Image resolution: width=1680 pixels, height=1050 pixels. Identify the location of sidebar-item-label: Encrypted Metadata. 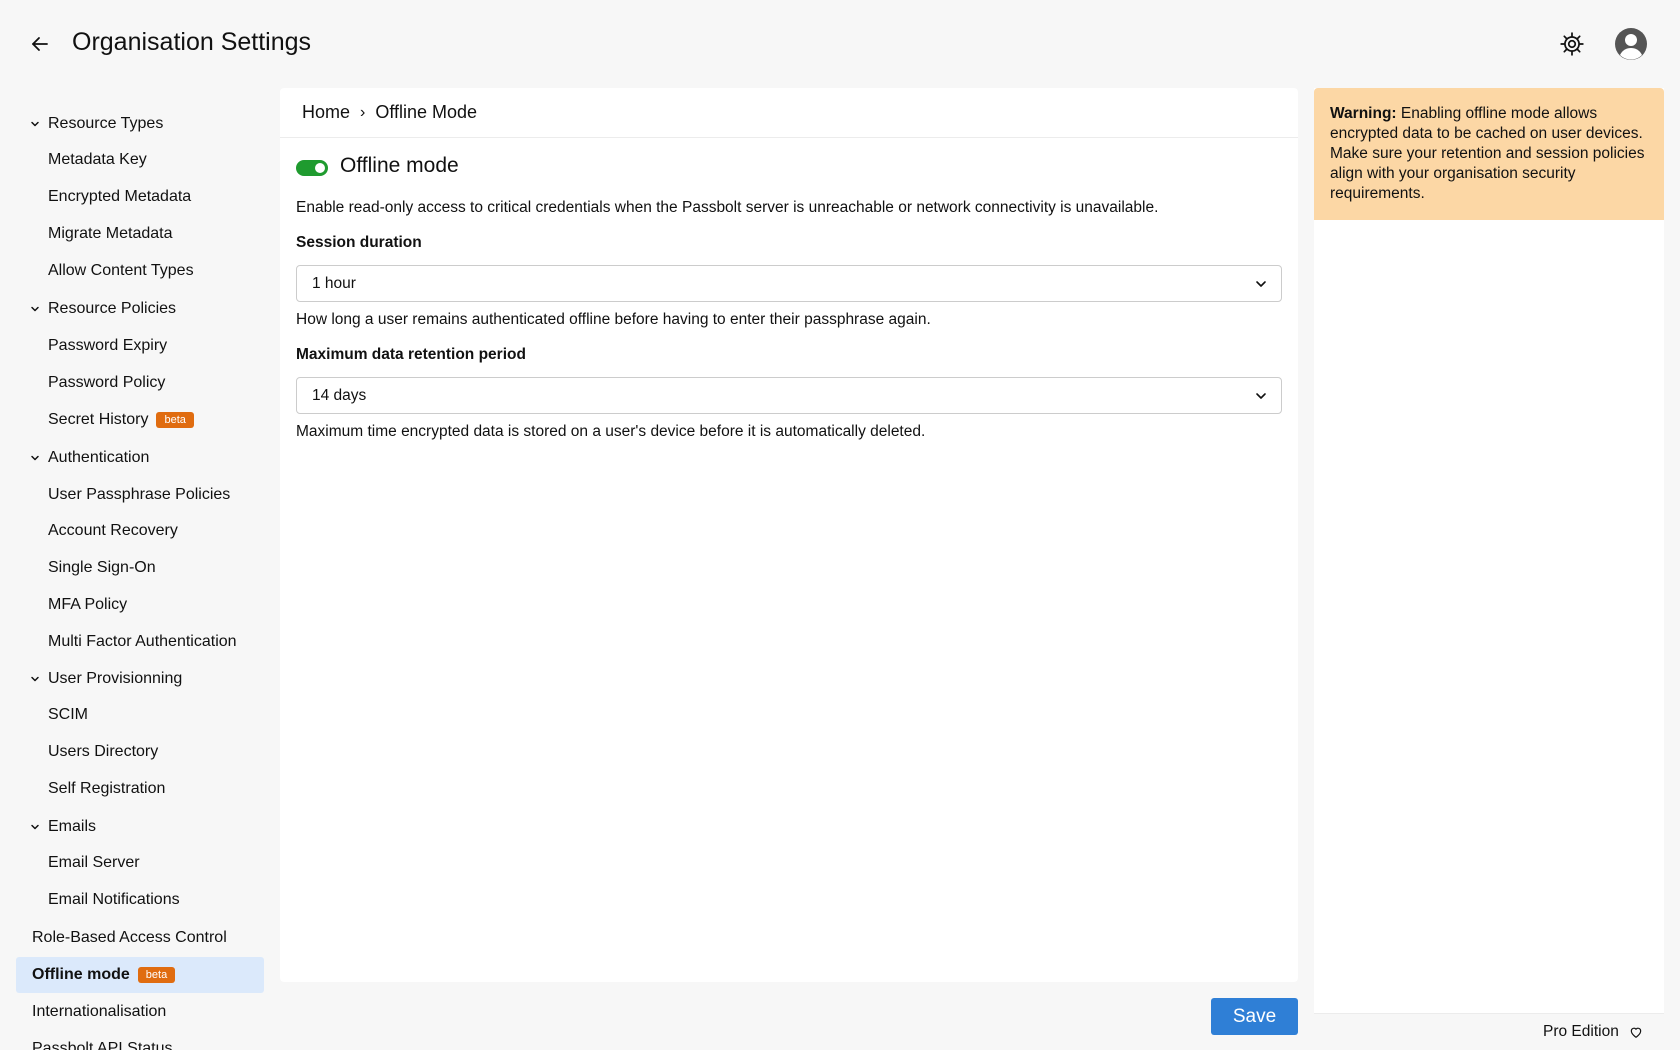
(120, 196).